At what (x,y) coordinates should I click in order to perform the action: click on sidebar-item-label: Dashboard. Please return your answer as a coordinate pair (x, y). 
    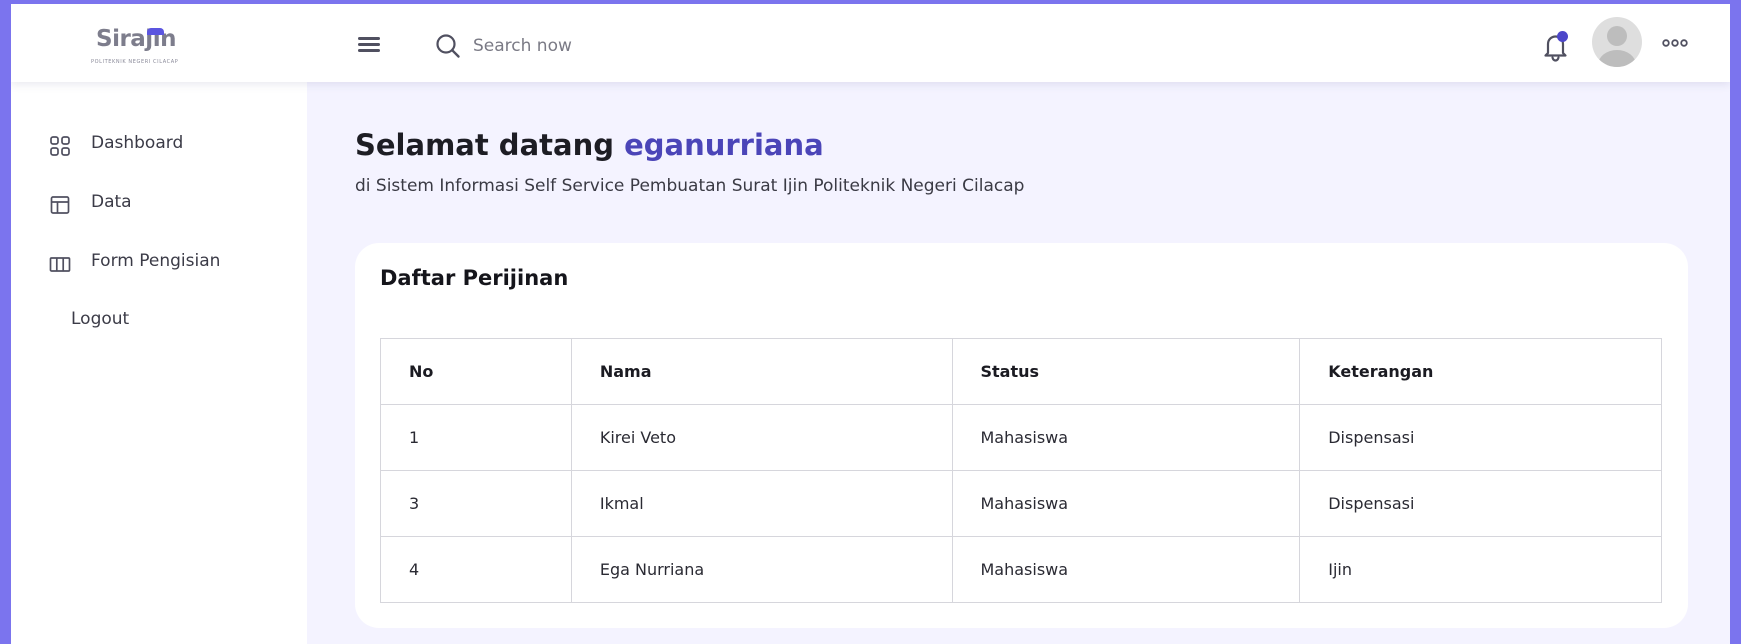
    Looking at the image, I should click on (137, 143).